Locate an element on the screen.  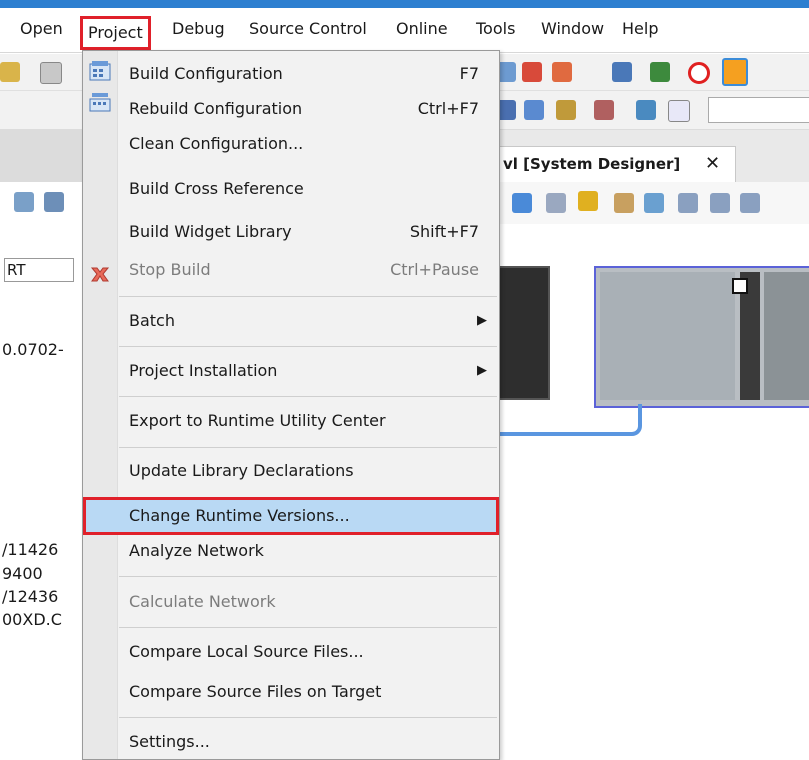
designer-icon-c is located at coordinates (624, 203).